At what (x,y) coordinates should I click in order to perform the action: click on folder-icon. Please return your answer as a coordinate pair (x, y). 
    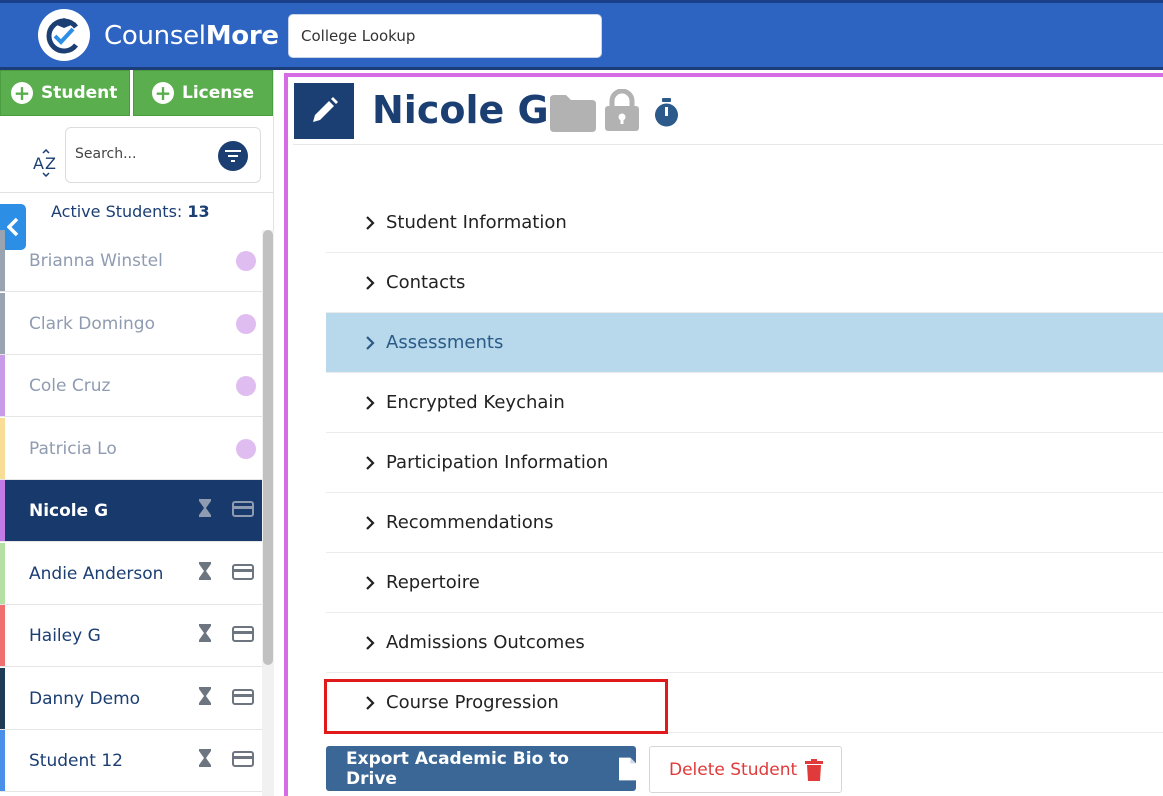
    Looking at the image, I should click on (573, 113).